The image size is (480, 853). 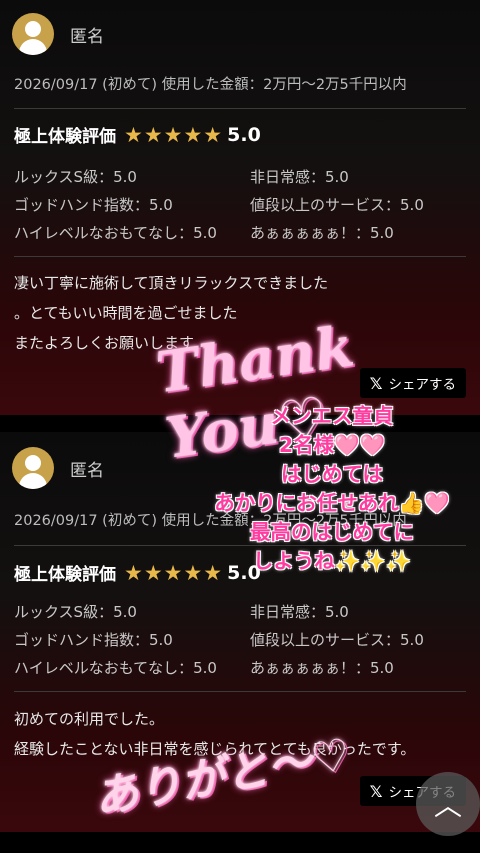 I want to click on review-comment: 初めての利用でした。 経験したことない非日常を感じられてとても良かったです。, so click(x=215, y=734).